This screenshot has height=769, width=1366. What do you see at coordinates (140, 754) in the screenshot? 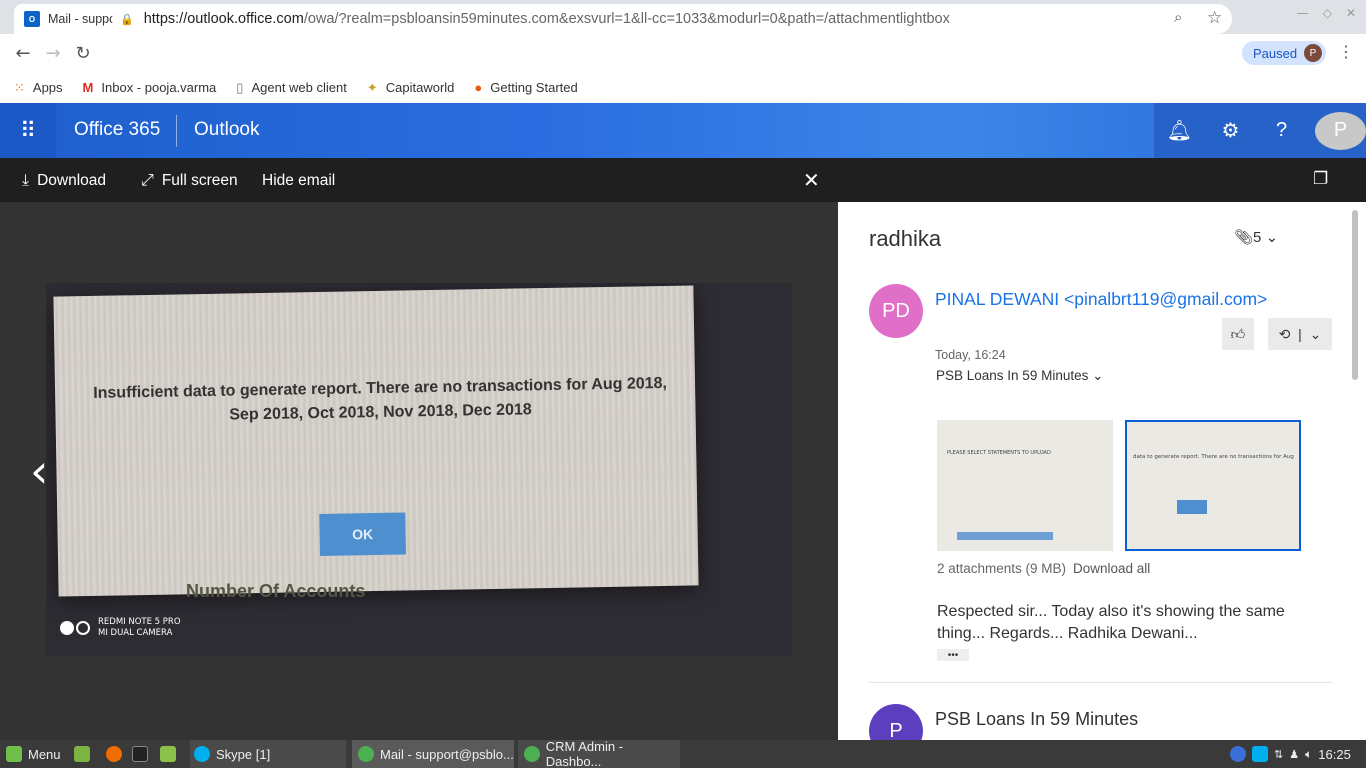
I see `terminal-icon` at bounding box center [140, 754].